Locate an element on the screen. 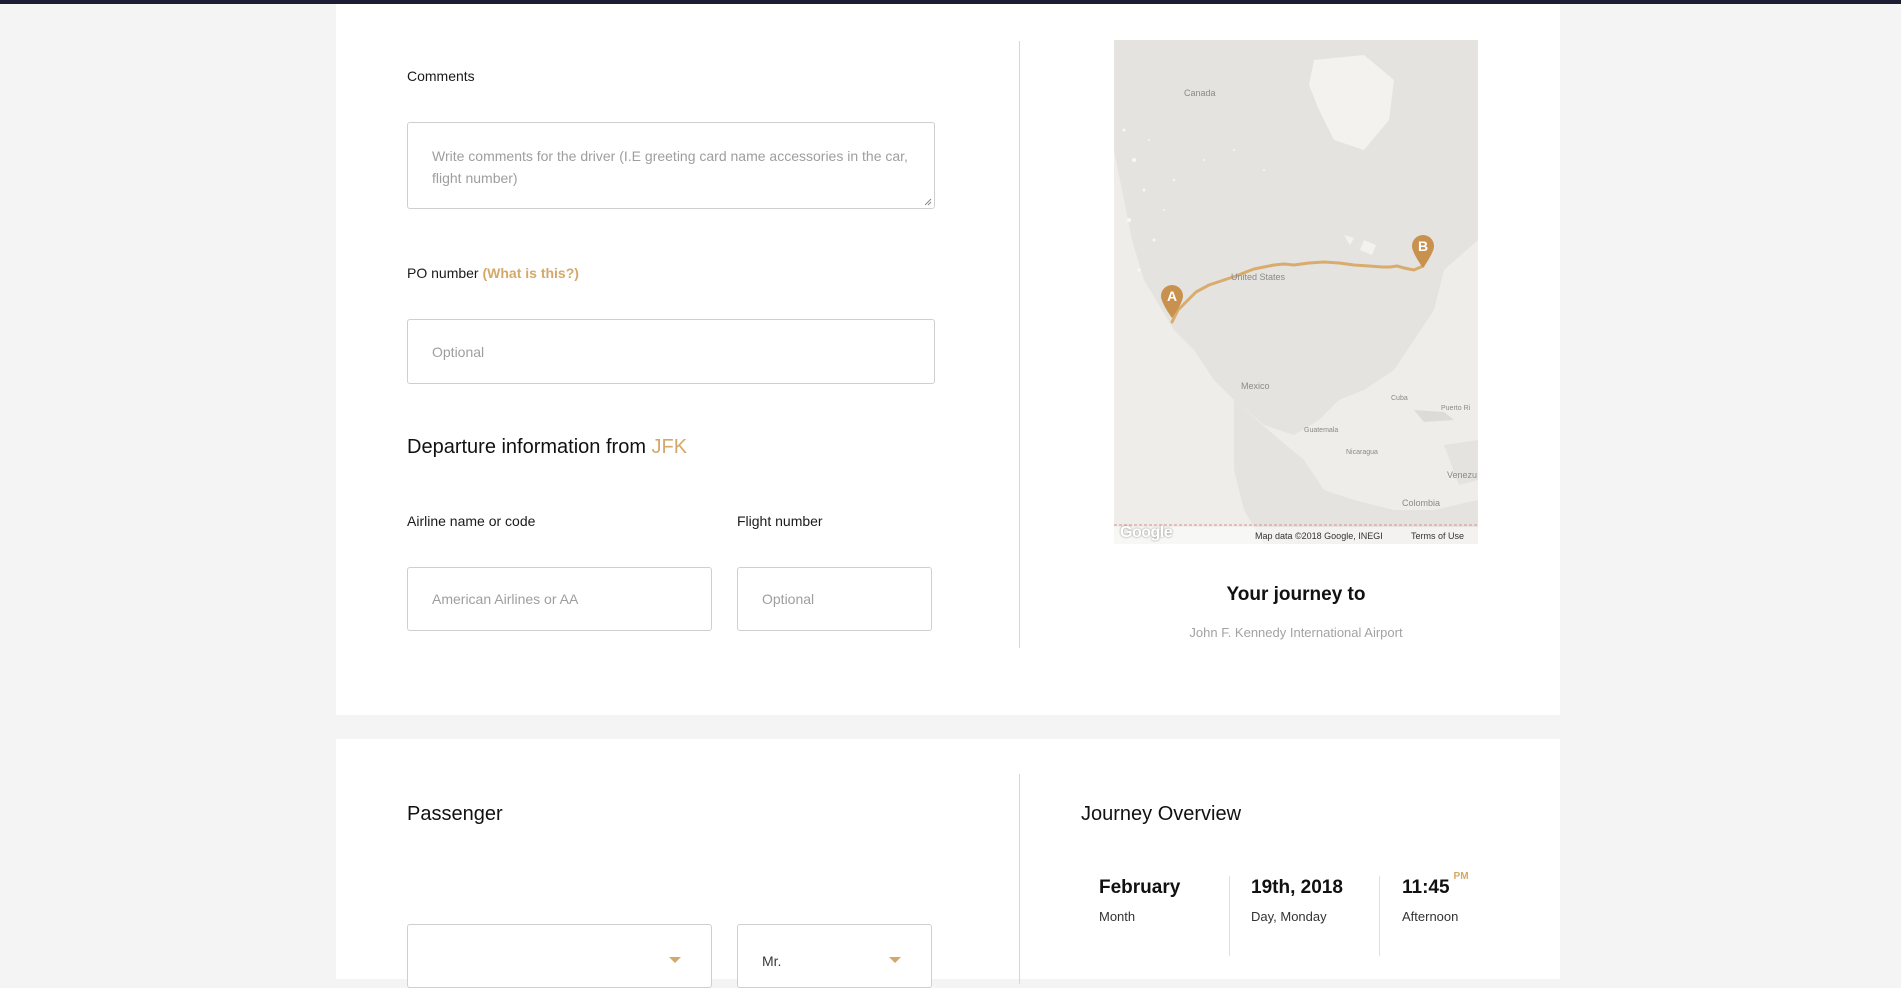  passenger-heading: Passenger is located at coordinates (455, 814).